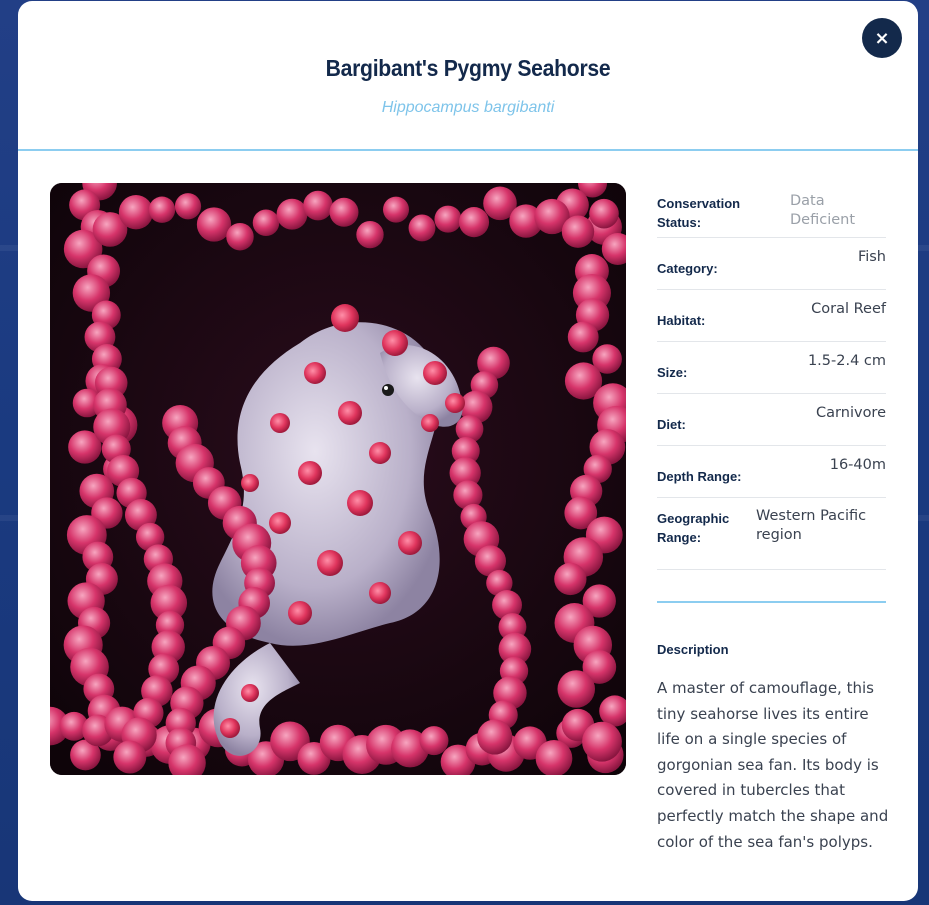 This screenshot has width=929, height=905. Describe the element at coordinates (699, 213) in the screenshot. I see `detail-label: Conservation Status:` at that location.